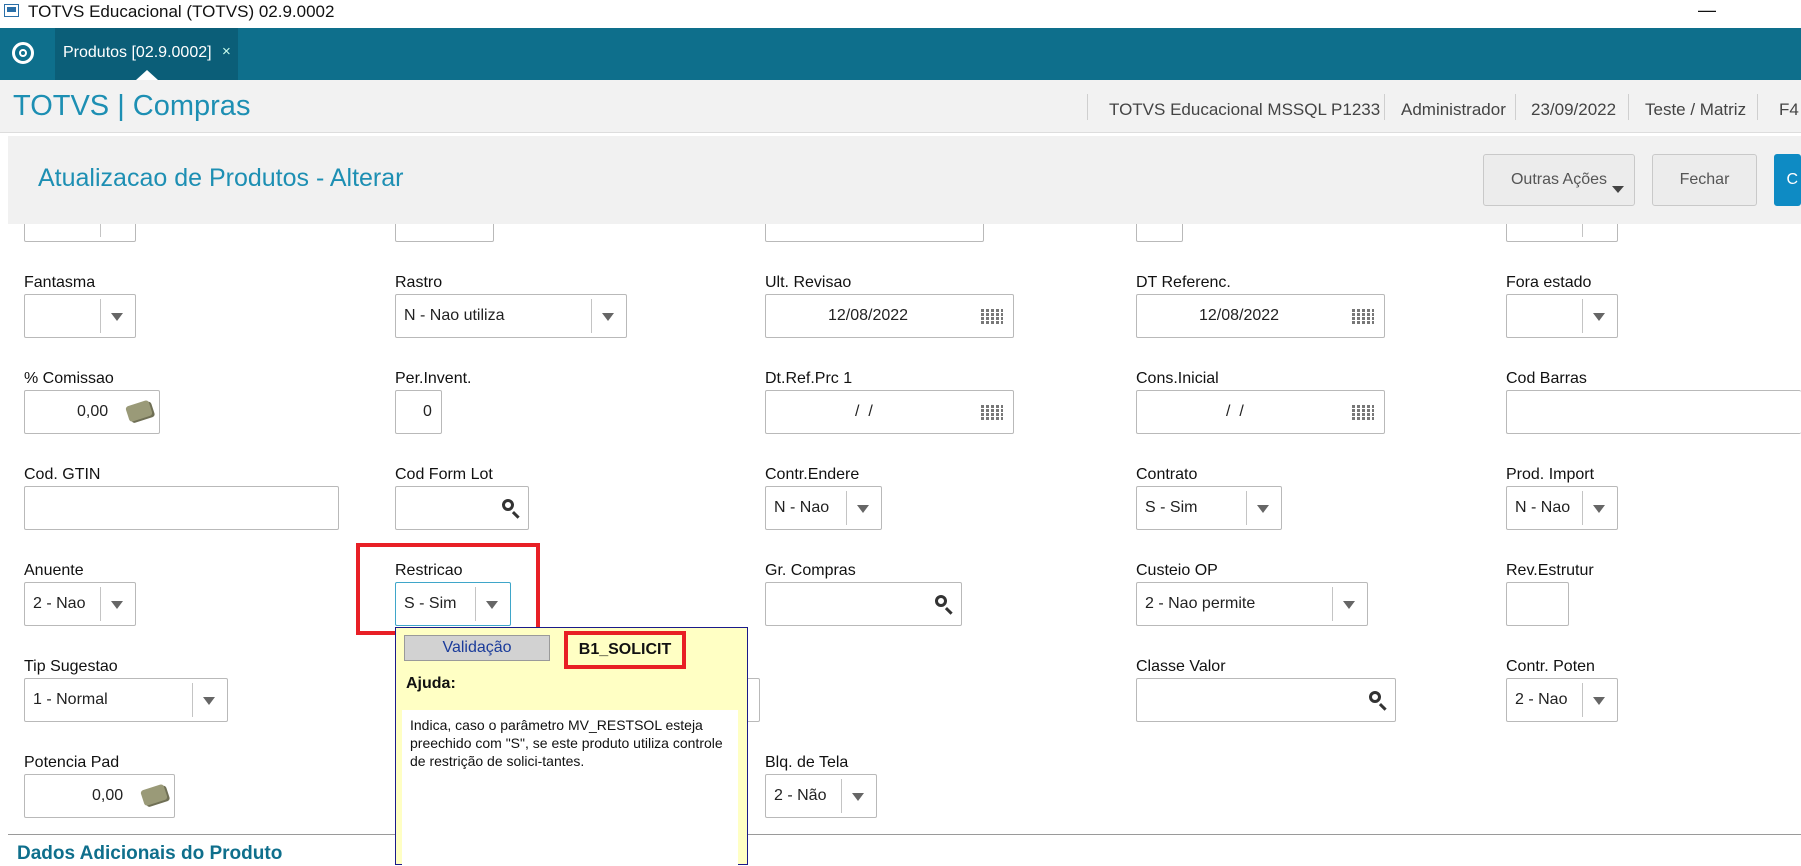 This screenshot has height=866, width=1801. What do you see at coordinates (462, 508) in the screenshot?
I see `cod-form-lot-field` at bounding box center [462, 508].